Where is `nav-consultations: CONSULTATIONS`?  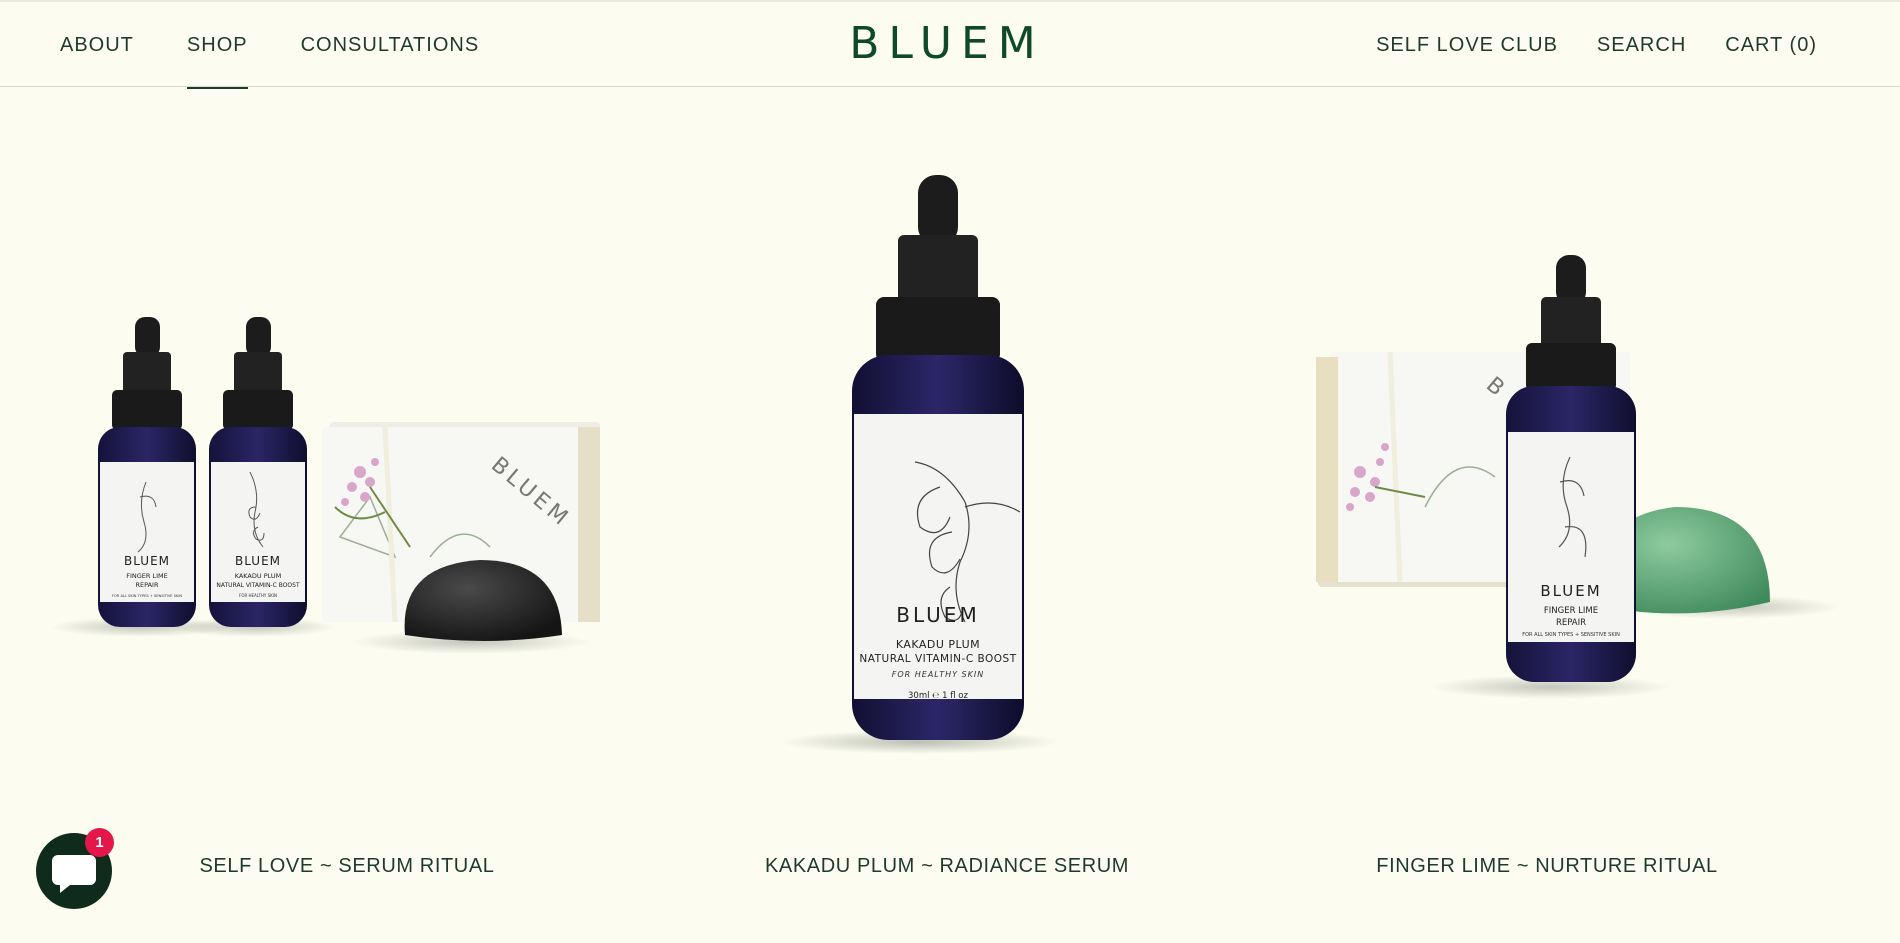
nav-consultations: CONSULTATIONS is located at coordinates (390, 45).